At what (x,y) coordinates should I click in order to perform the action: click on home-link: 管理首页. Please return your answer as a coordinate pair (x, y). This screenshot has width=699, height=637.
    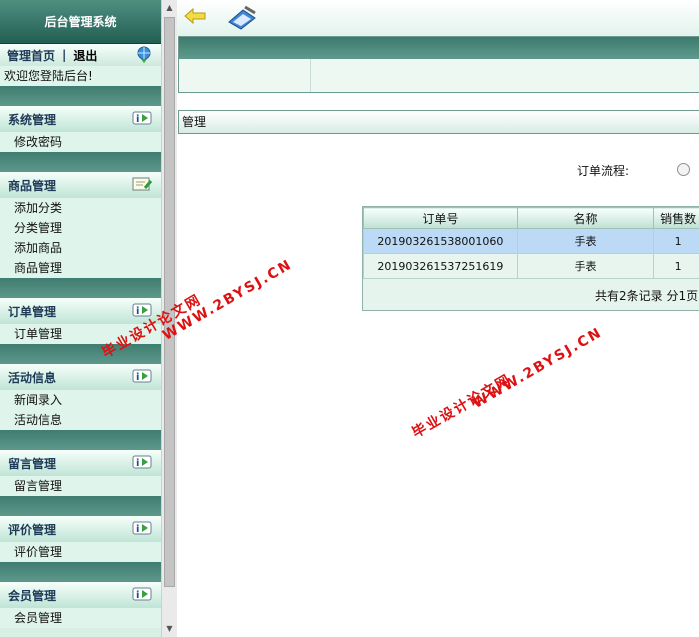
    Looking at the image, I should click on (31, 55).